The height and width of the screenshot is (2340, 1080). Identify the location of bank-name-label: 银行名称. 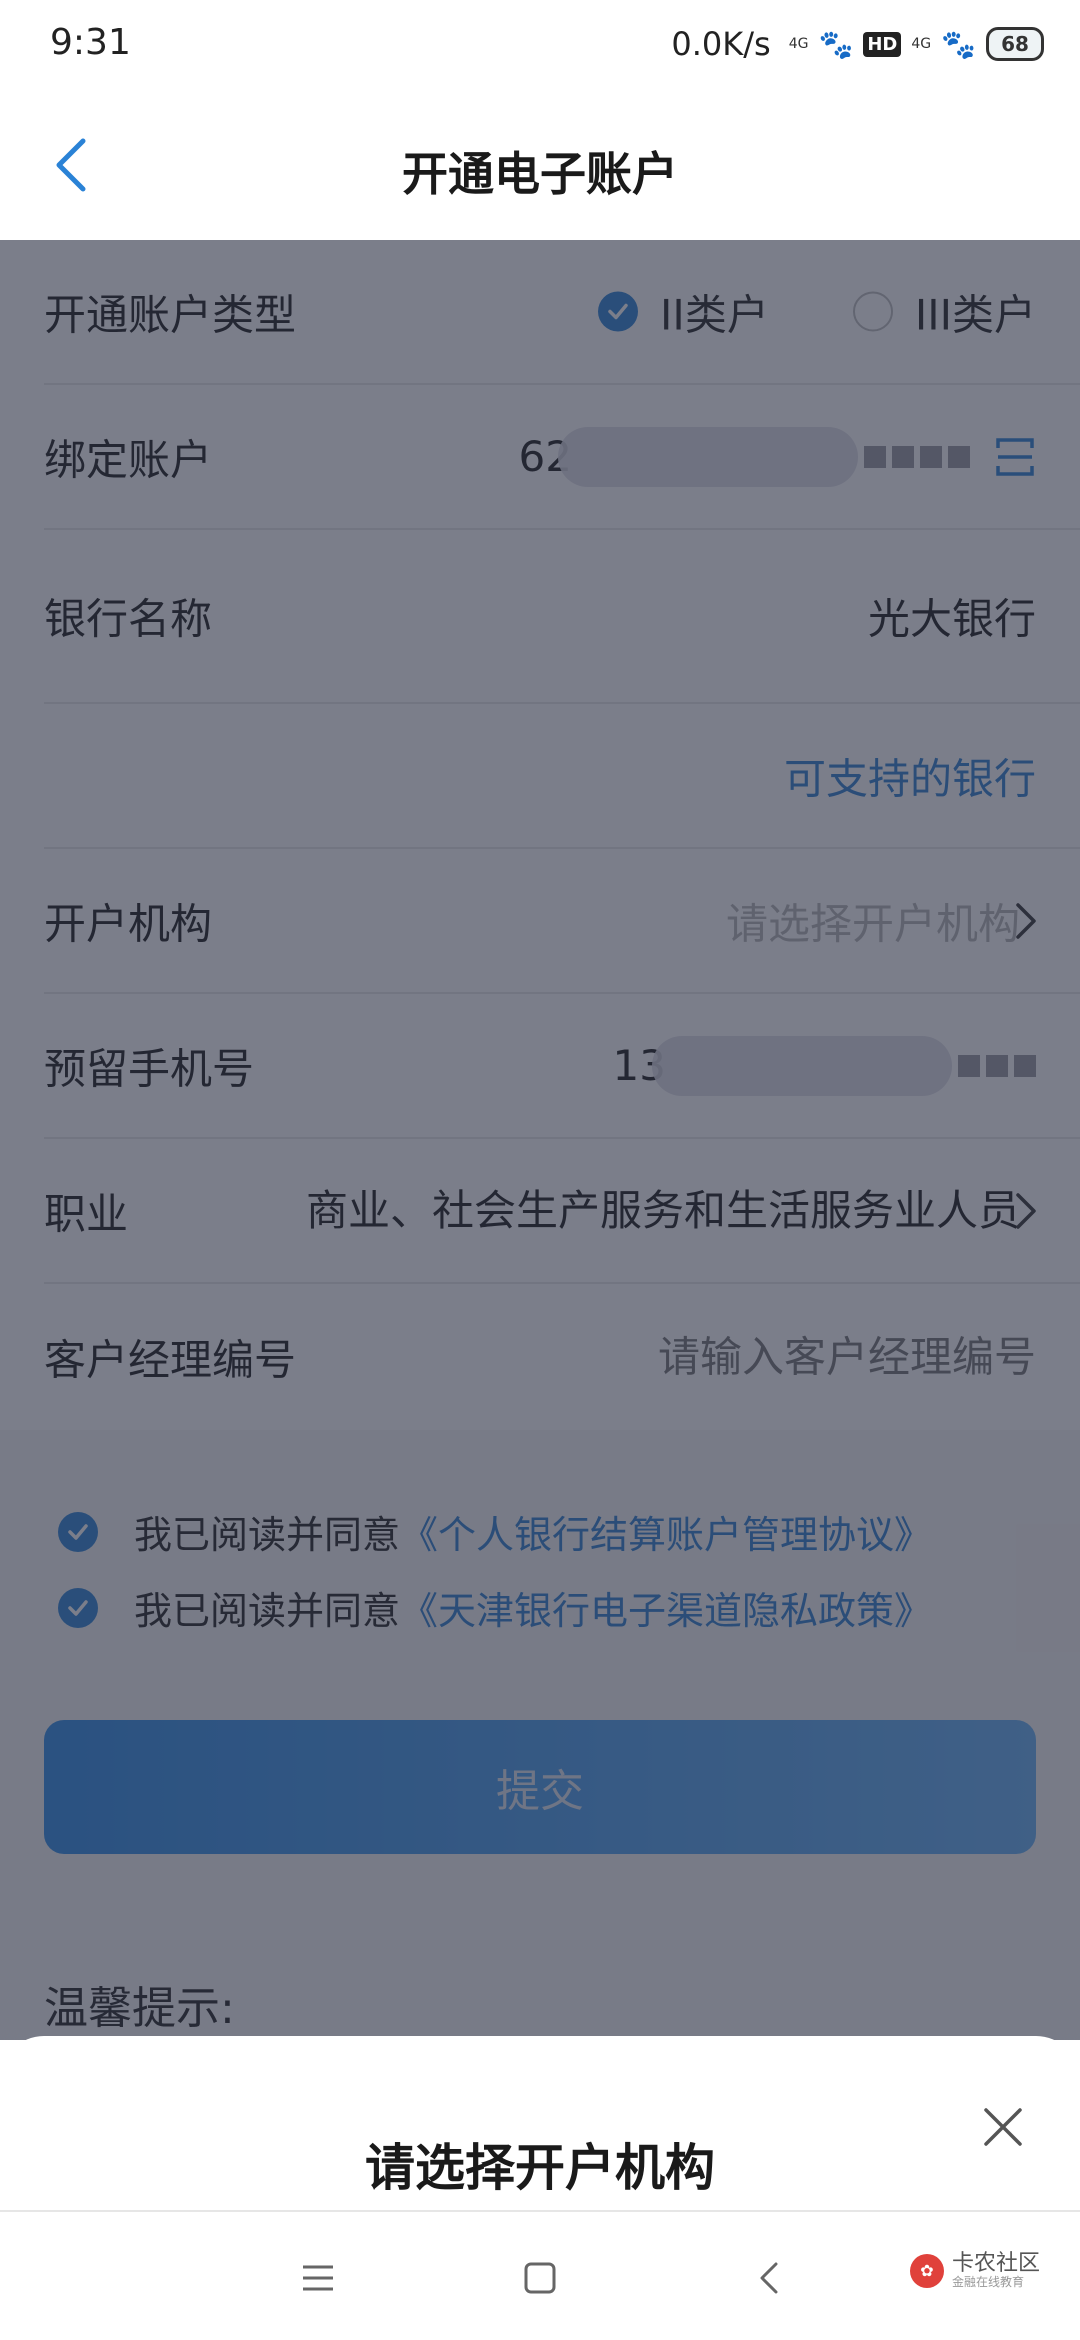
(128, 619).